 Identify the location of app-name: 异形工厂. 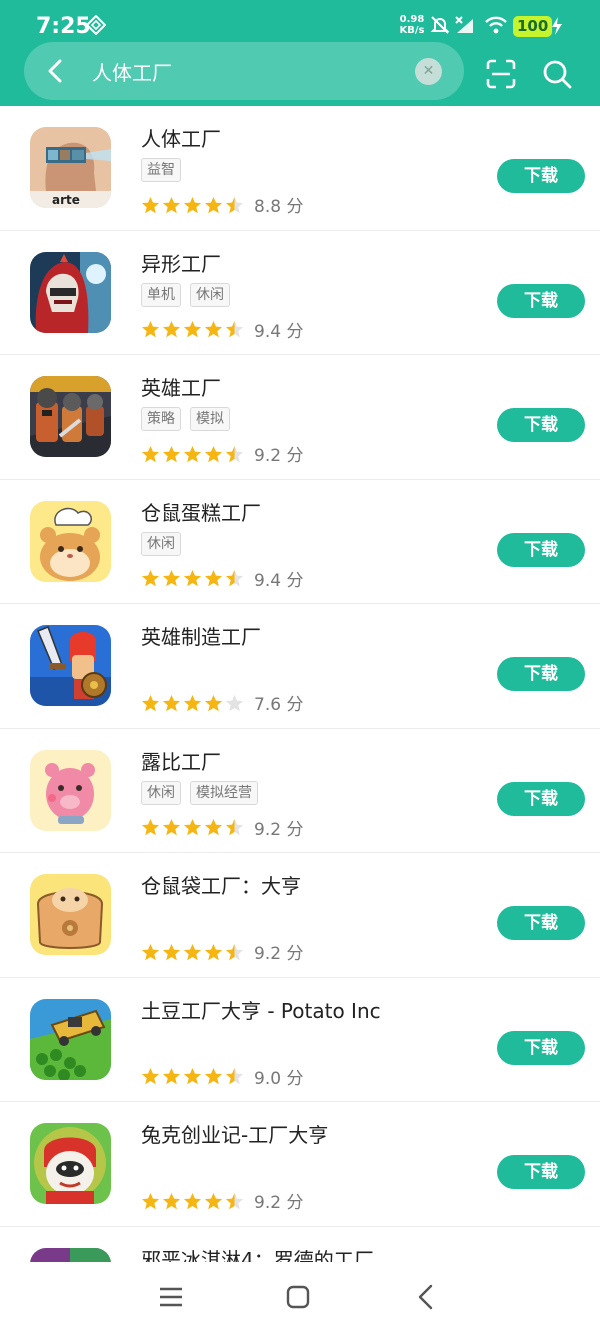
(181, 262).